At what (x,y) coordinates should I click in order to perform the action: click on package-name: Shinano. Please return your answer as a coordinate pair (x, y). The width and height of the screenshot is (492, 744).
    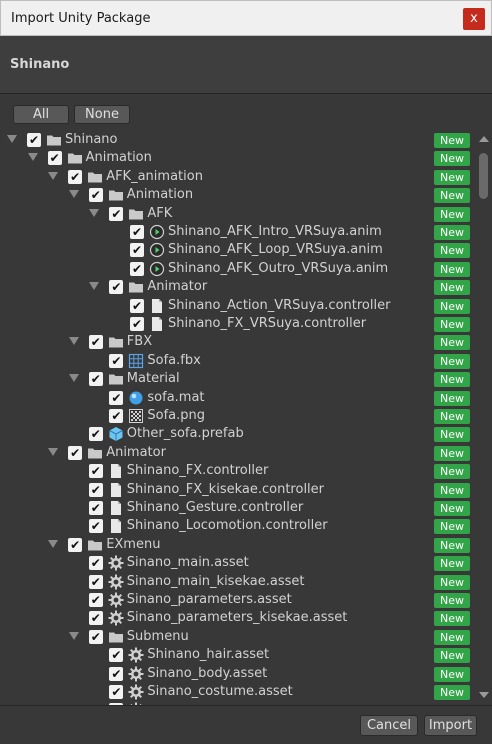
    Looking at the image, I should click on (40, 64).